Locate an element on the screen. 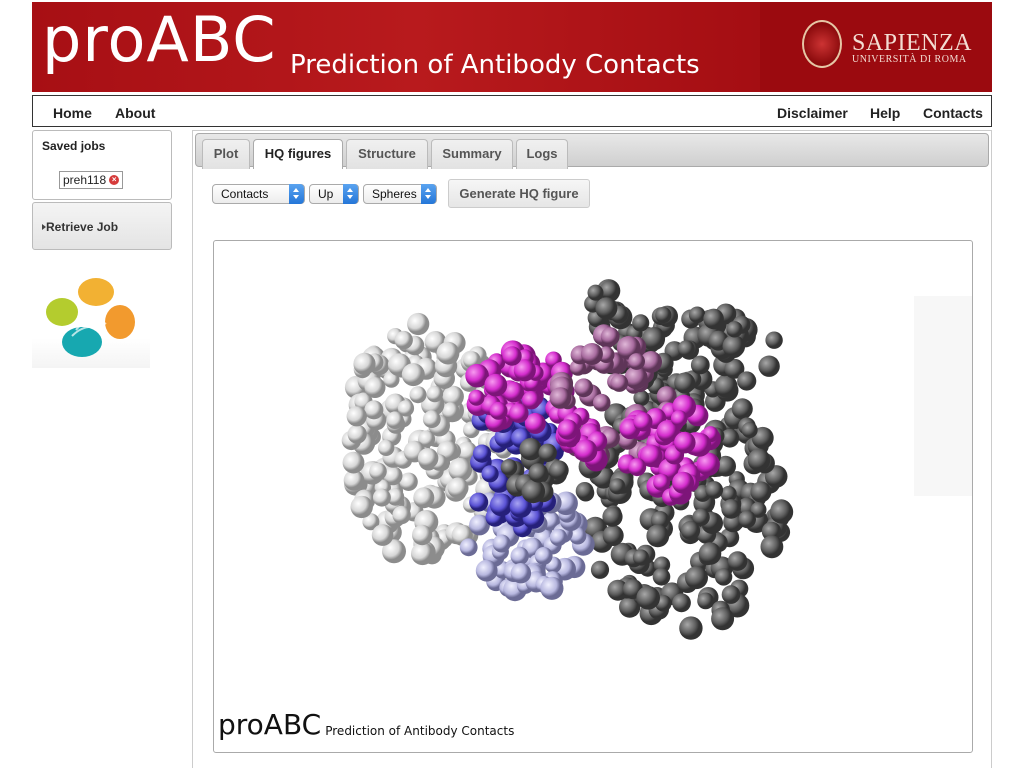  saved-jobs-panel: Saved jobs preh118 × is located at coordinates (102, 165).